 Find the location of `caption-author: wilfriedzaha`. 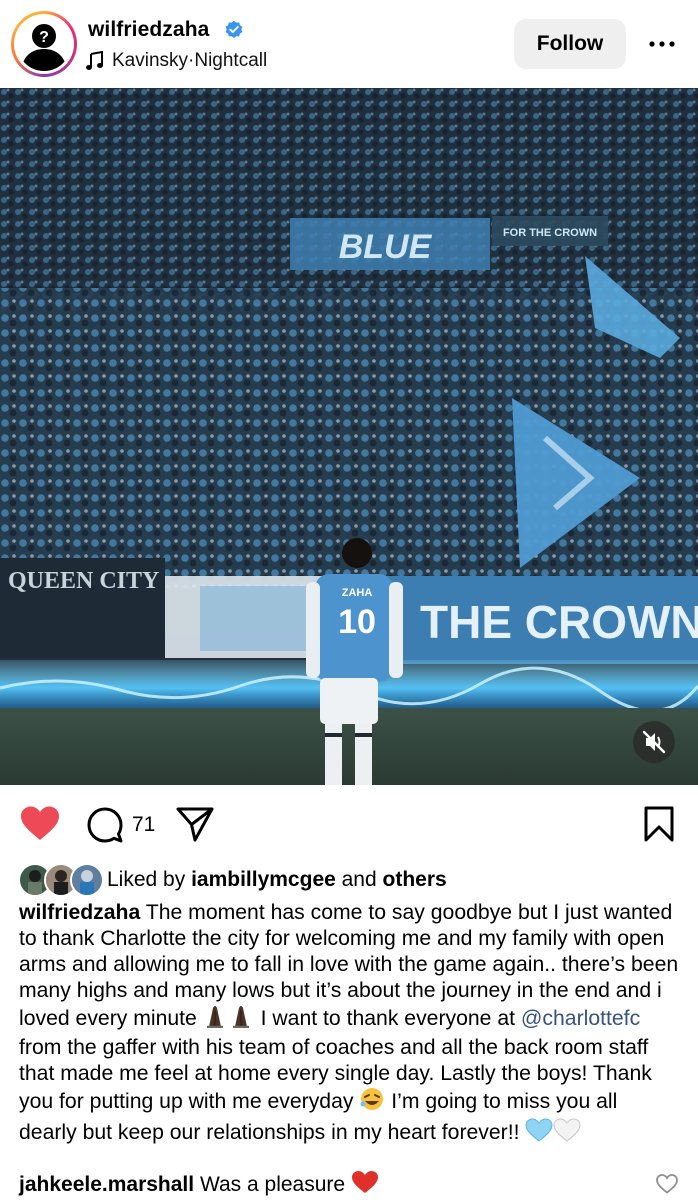

caption-author: wilfriedzaha is located at coordinates (79, 912).